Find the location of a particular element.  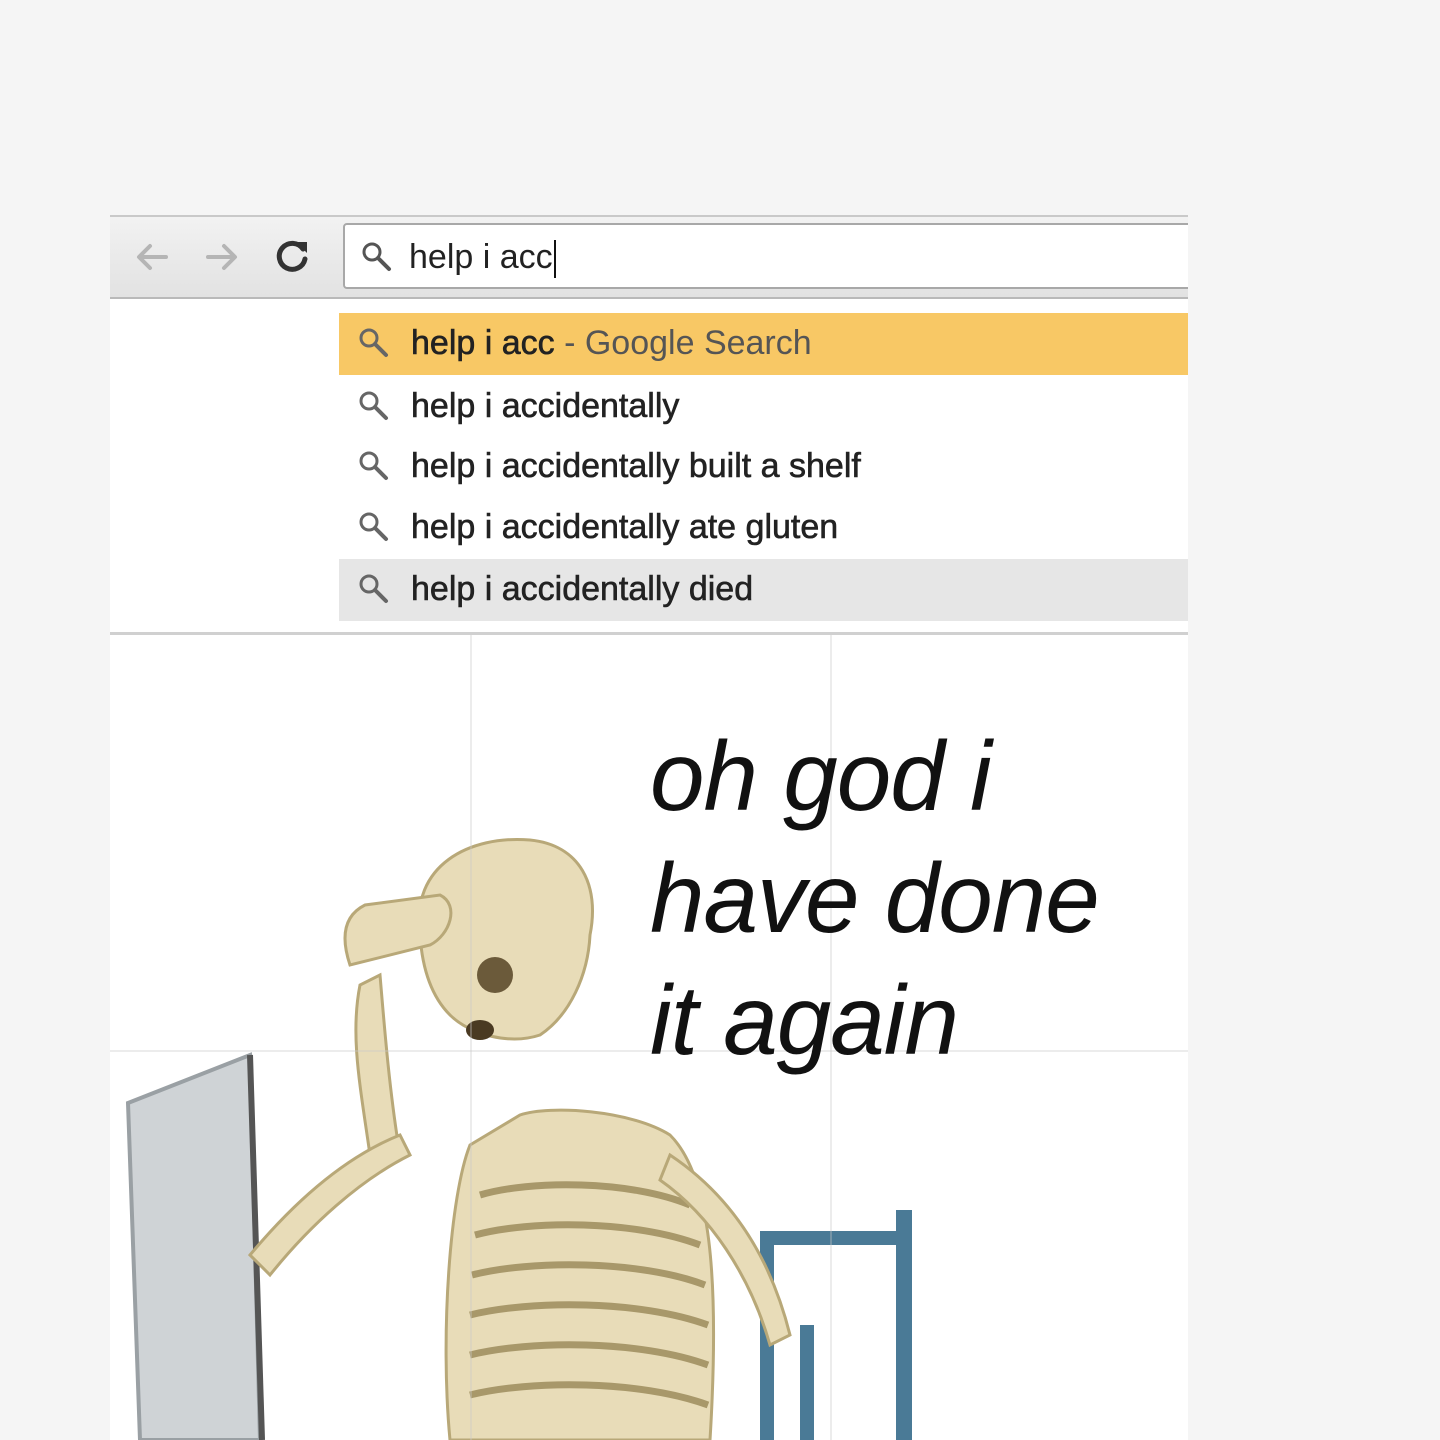

forward-button is located at coordinates (222, 257).